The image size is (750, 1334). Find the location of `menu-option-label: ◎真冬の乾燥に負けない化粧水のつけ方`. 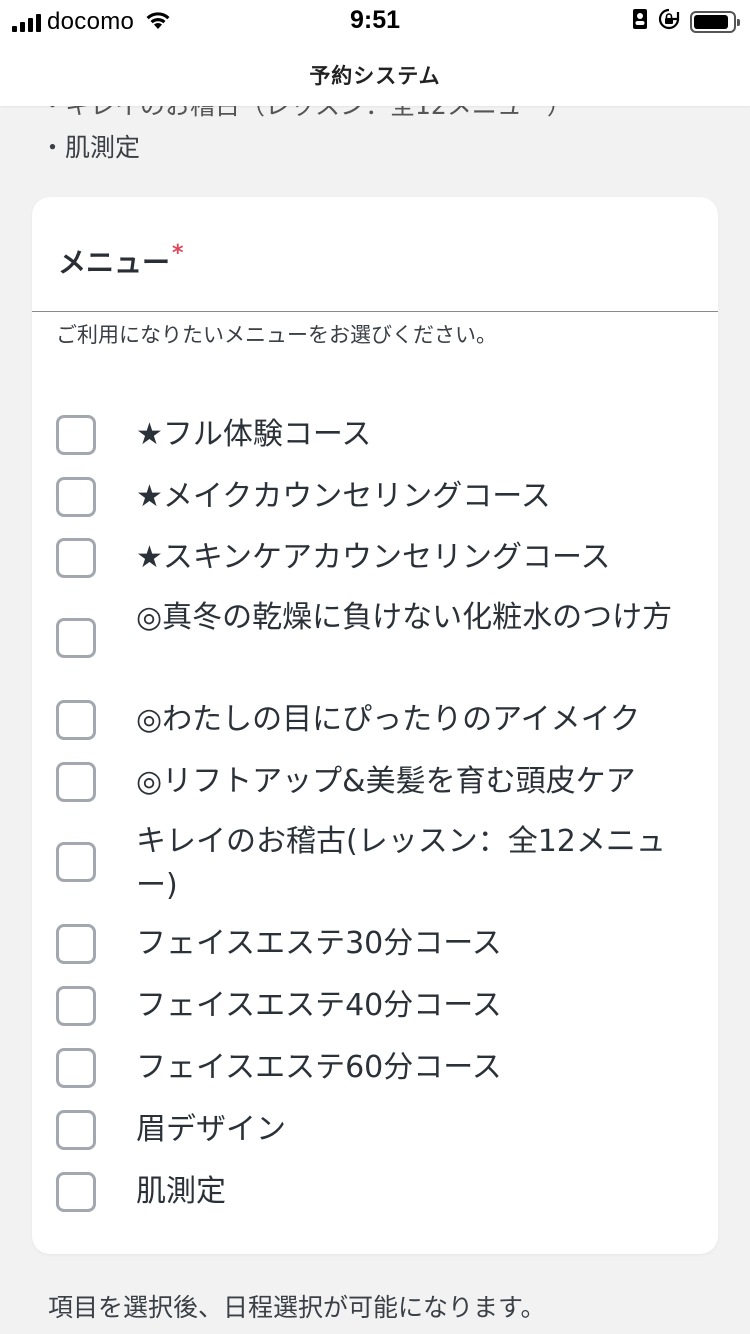

menu-option-label: ◎真冬の乾燥に負けない化粧水のつけ方 is located at coordinates (404, 617).